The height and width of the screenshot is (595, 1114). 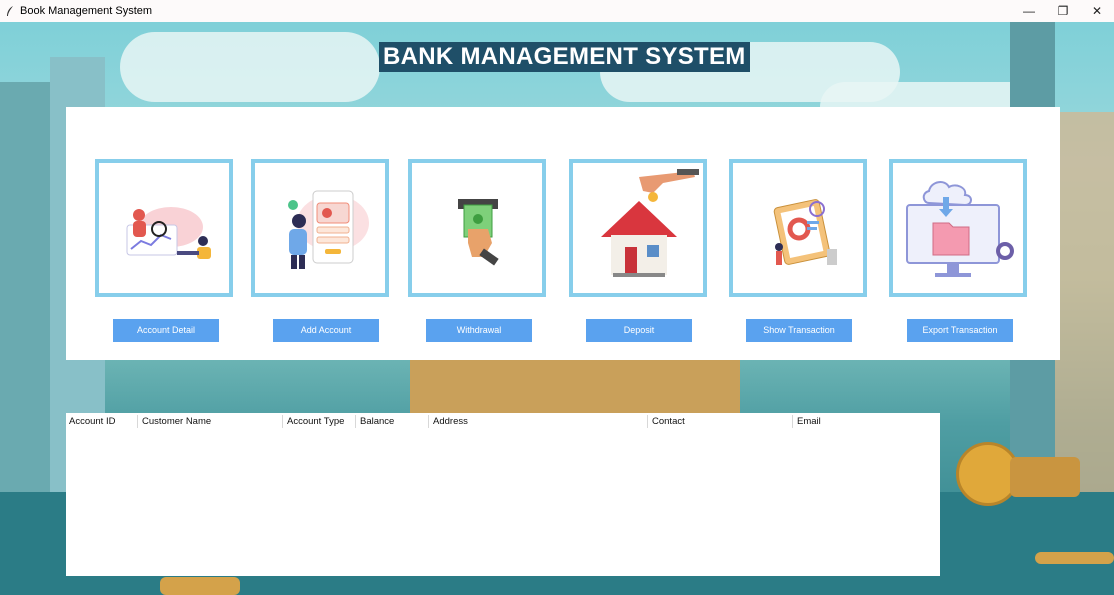 What do you see at coordinates (1029, 11) in the screenshot?
I see `minimize-icon: —` at bounding box center [1029, 11].